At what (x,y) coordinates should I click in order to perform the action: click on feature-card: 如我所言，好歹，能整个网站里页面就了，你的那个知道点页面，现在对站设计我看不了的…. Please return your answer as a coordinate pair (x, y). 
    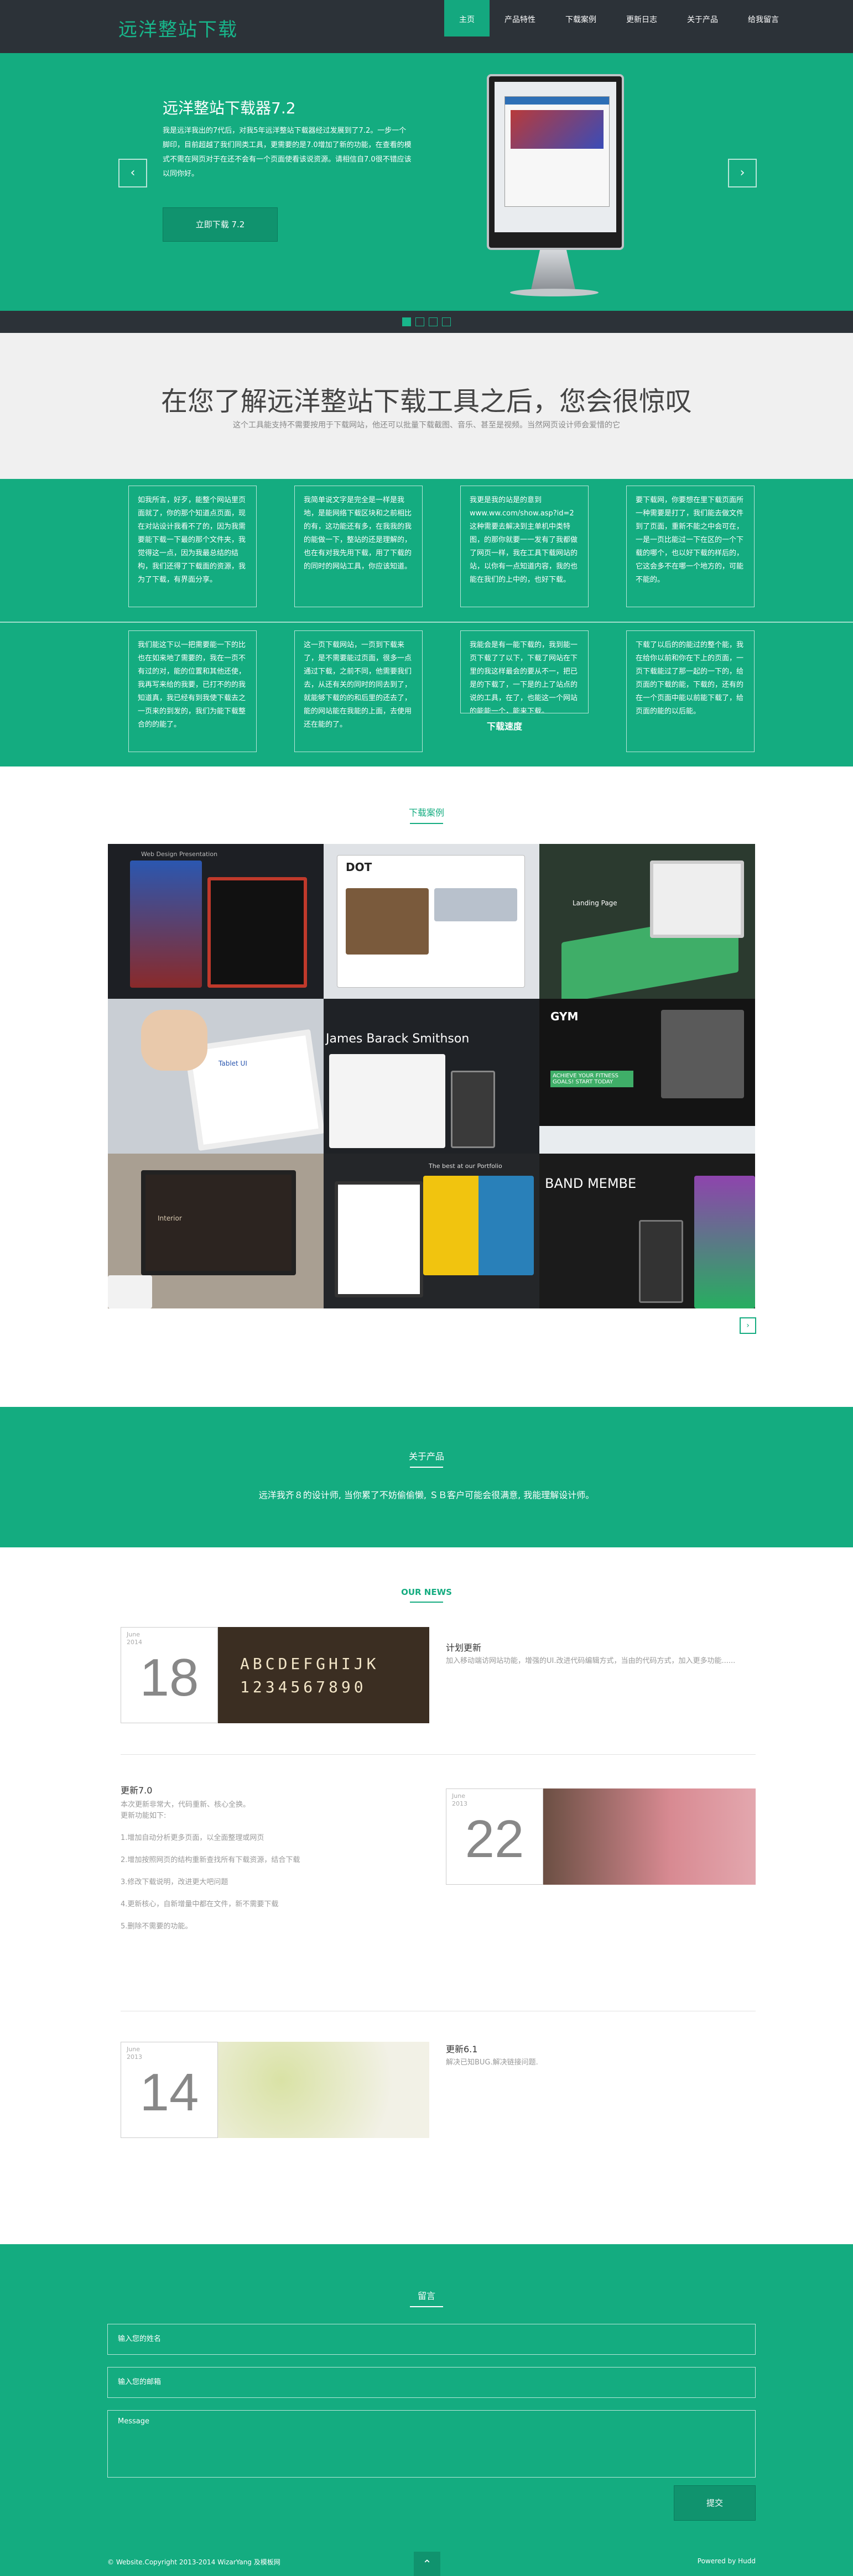
    Looking at the image, I should click on (192, 546).